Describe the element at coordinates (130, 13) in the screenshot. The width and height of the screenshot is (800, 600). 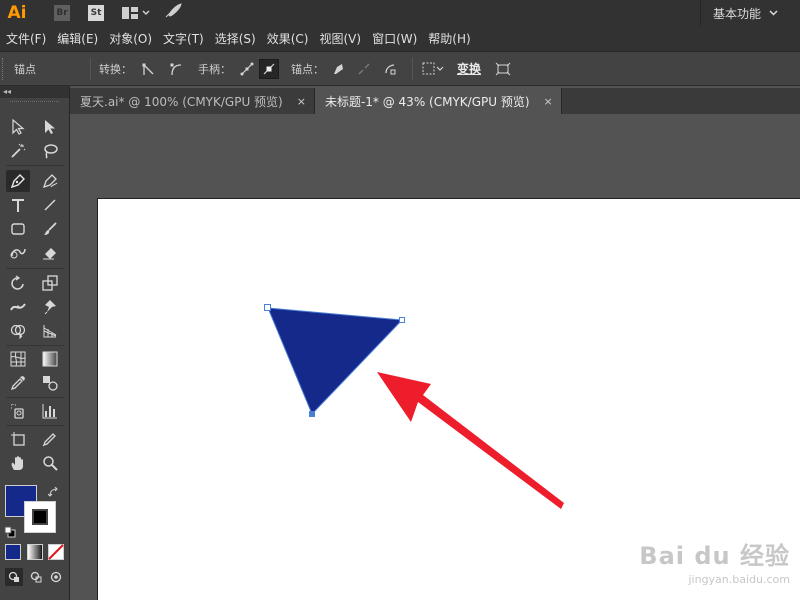
I see `arrange-documents-icon` at that location.